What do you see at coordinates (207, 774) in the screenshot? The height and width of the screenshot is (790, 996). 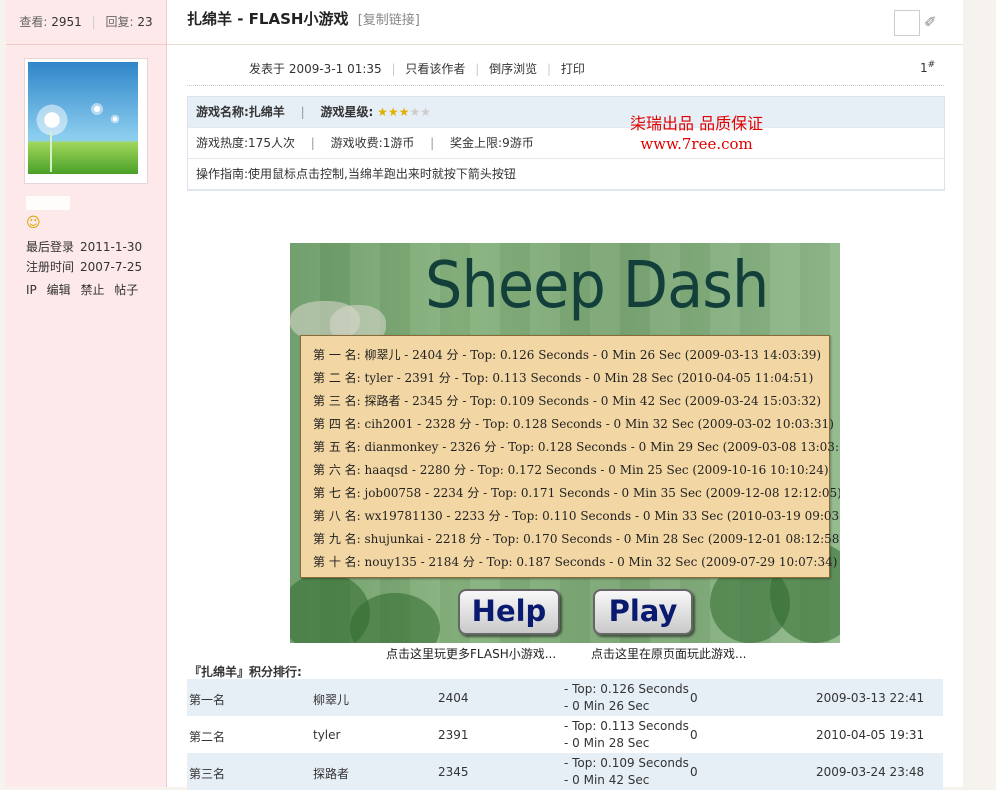 I see `rank-place: 第三名` at bounding box center [207, 774].